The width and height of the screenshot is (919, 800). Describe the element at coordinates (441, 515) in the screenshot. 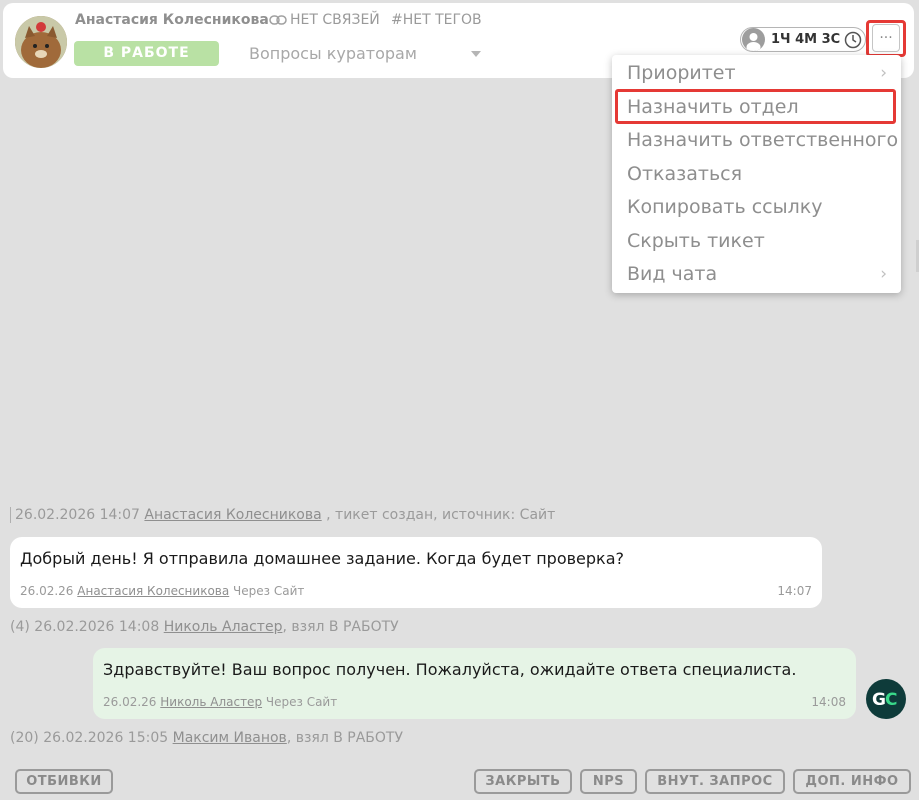

I see `event-text: , тикет создан, источник: Сайт` at that location.